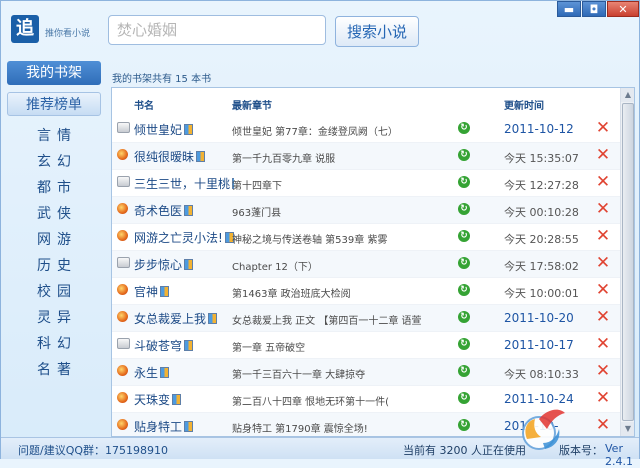  What do you see at coordinates (184, 345) in the screenshot?
I see `book-title: 斗破苍穹` at bounding box center [184, 345].